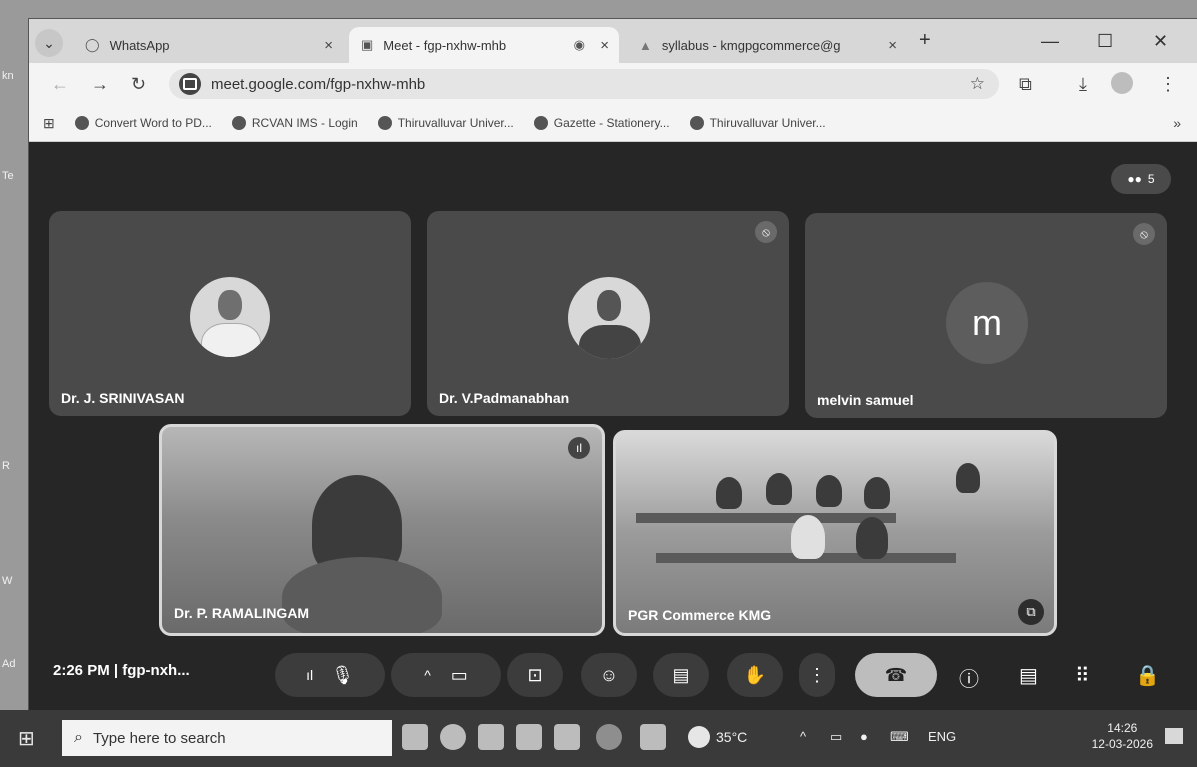 The height and width of the screenshot is (767, 1197). I want to click on download-icon: ⤓, so click(1083, 84).